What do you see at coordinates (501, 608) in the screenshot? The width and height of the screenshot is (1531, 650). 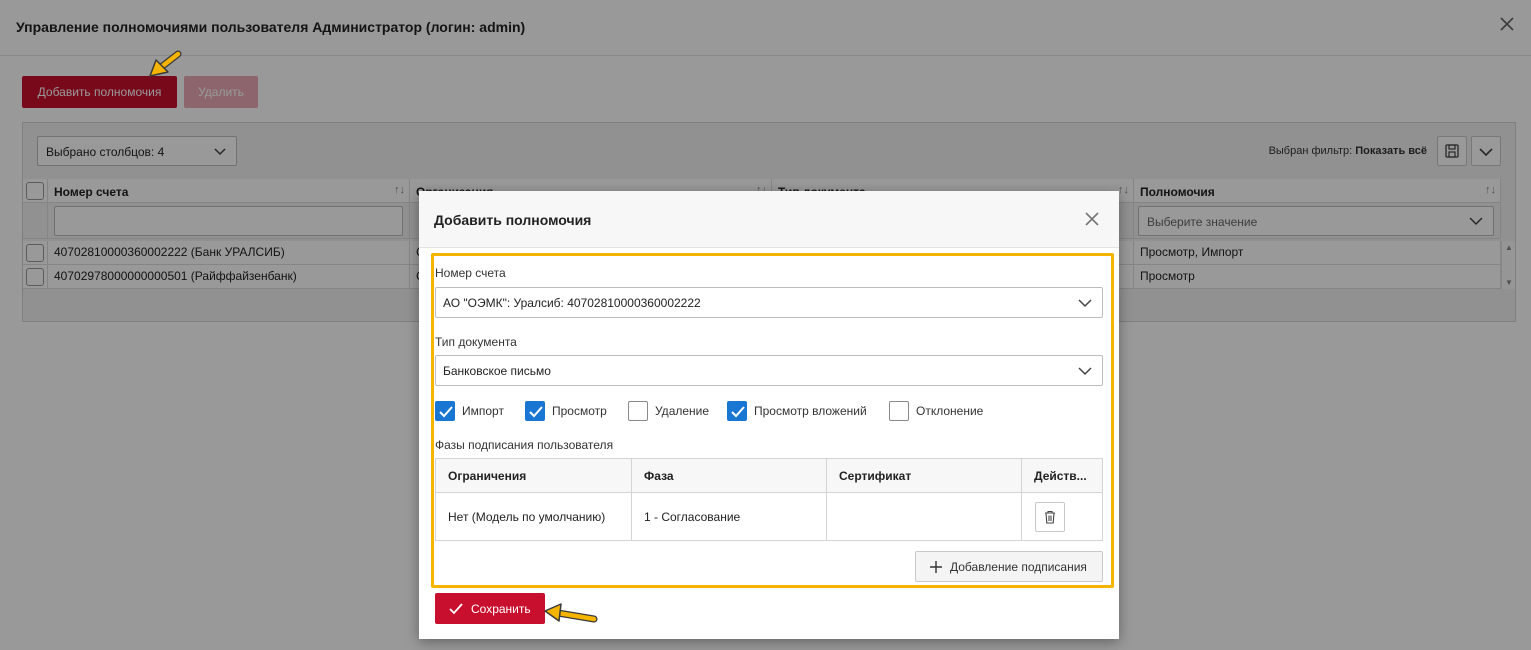 I see `save-label: Сохранить` at bounding box center [501, 608].